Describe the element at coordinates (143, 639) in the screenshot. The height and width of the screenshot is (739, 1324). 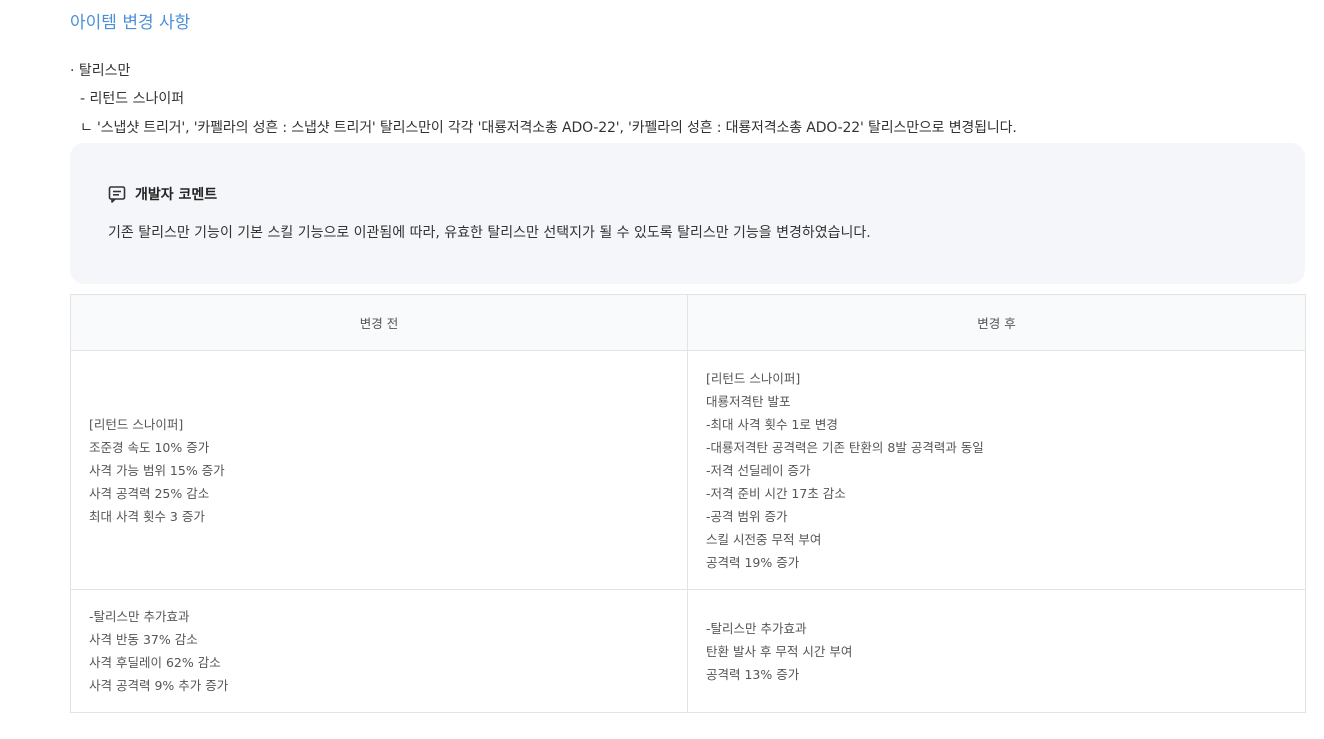
I see `cell-line: 사격 반동 37% 감소` at that location.